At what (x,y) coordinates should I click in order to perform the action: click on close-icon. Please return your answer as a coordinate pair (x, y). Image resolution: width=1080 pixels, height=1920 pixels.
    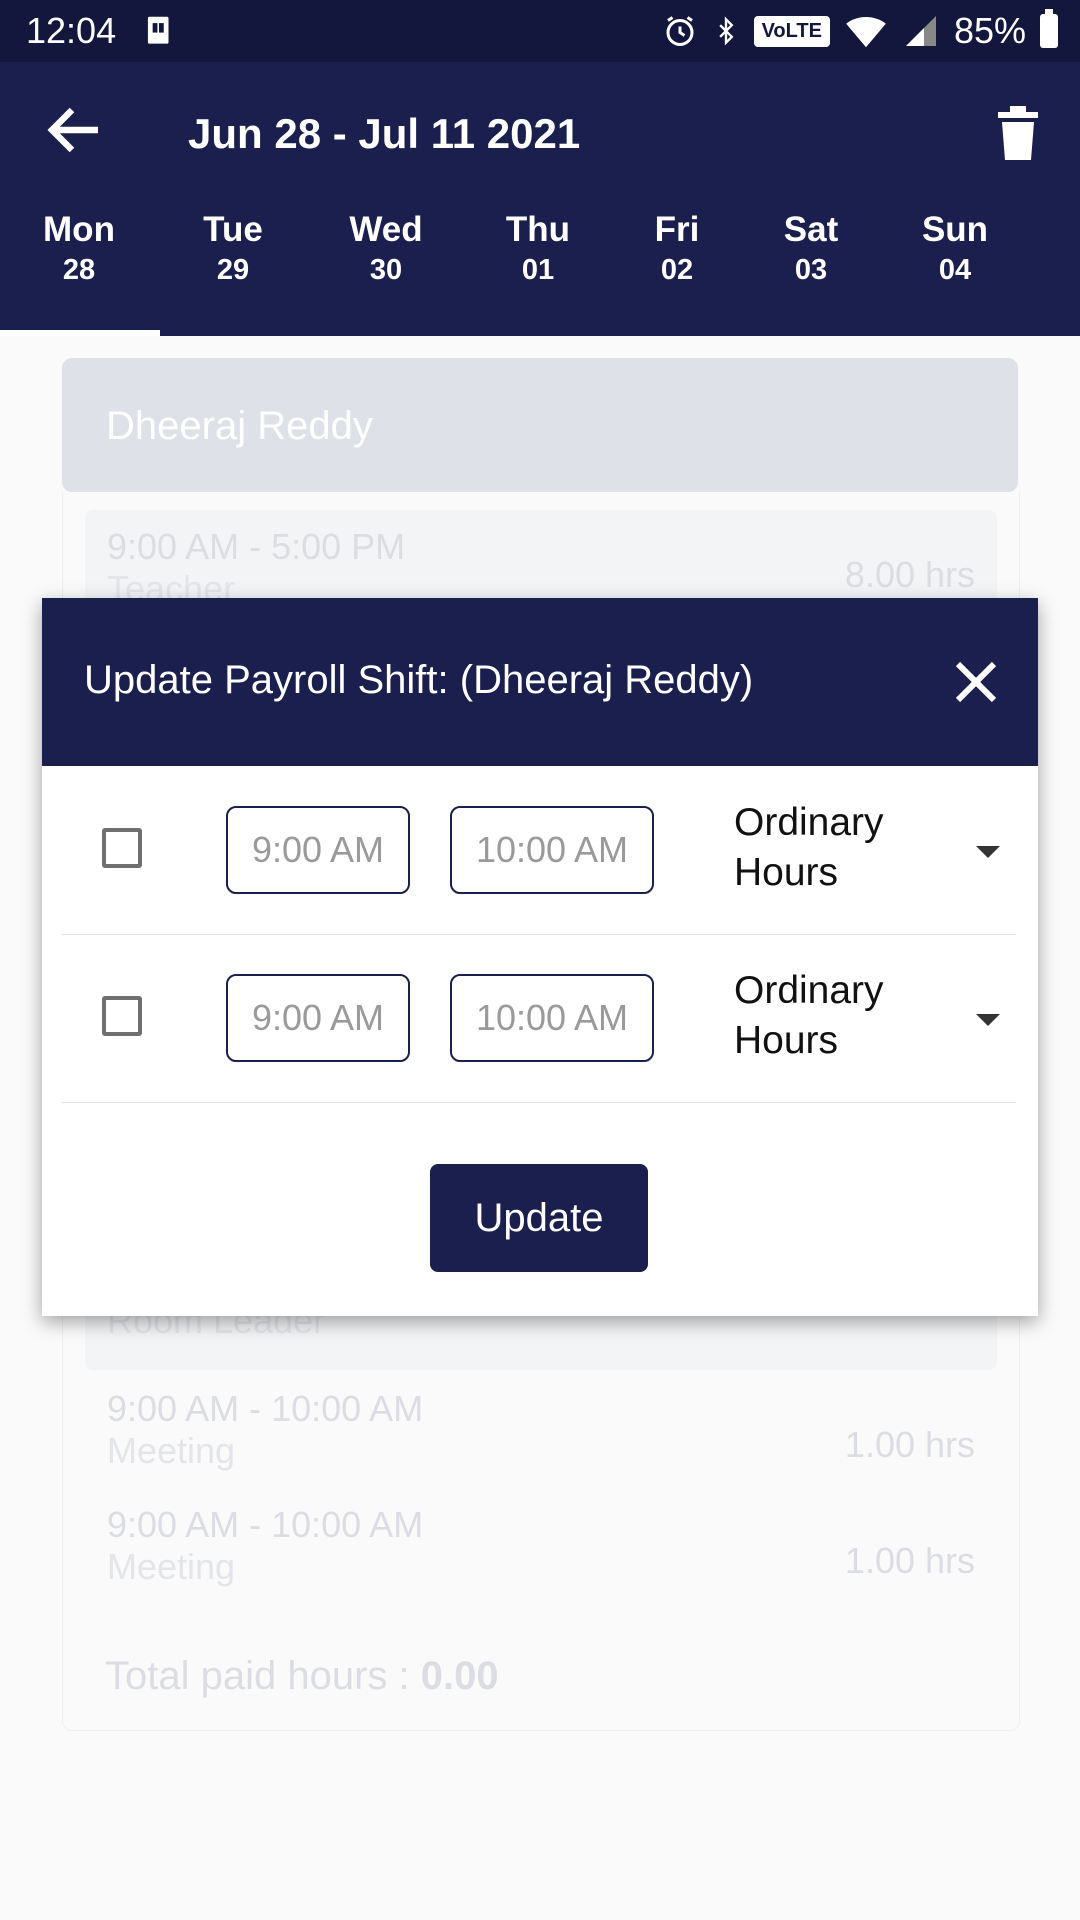
    Looking at the image, I should click on (976, 682).